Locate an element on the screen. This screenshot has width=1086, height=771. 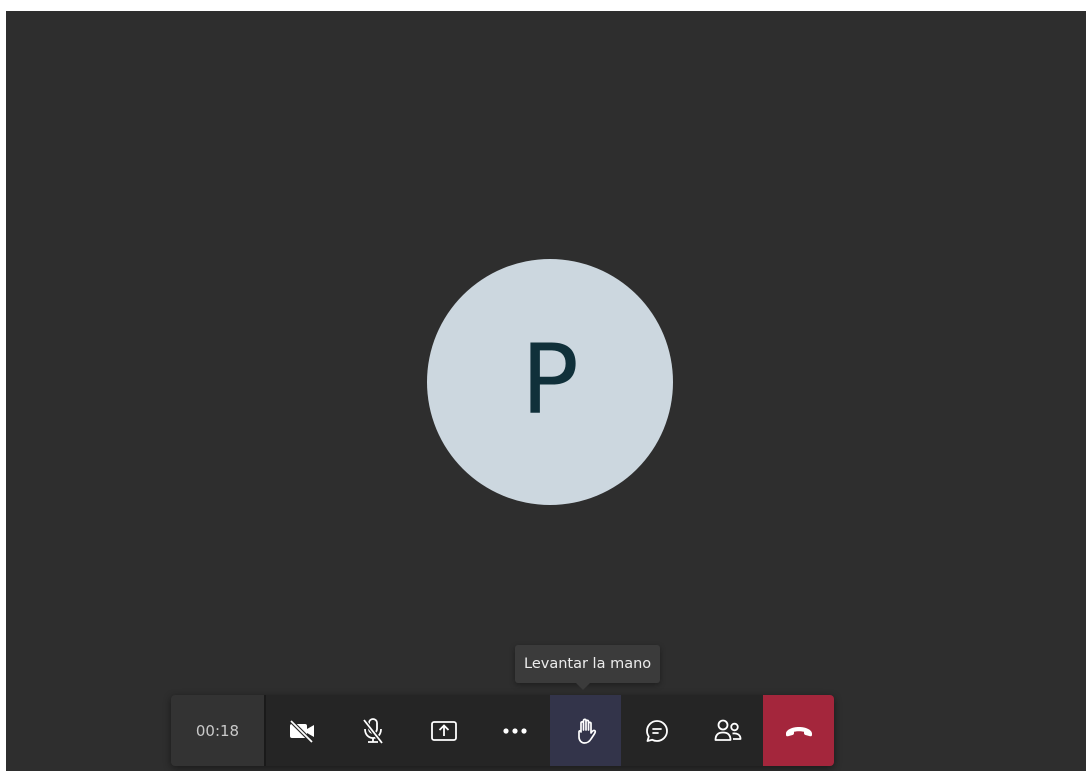
call-timer: 00:18 is located at coordinates (217, 730).